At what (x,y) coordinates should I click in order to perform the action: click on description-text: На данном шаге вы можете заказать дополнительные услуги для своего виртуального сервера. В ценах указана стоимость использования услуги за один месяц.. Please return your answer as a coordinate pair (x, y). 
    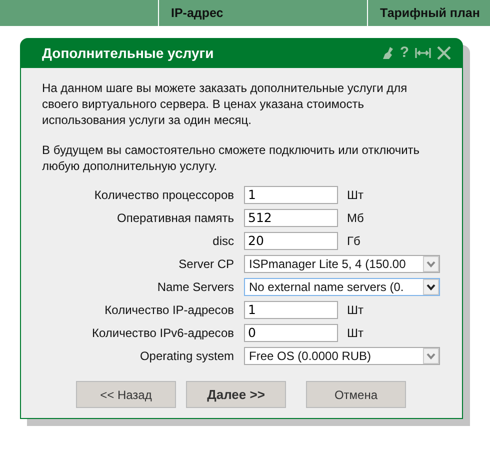
    Looking at the image, I should click on (225, 104).